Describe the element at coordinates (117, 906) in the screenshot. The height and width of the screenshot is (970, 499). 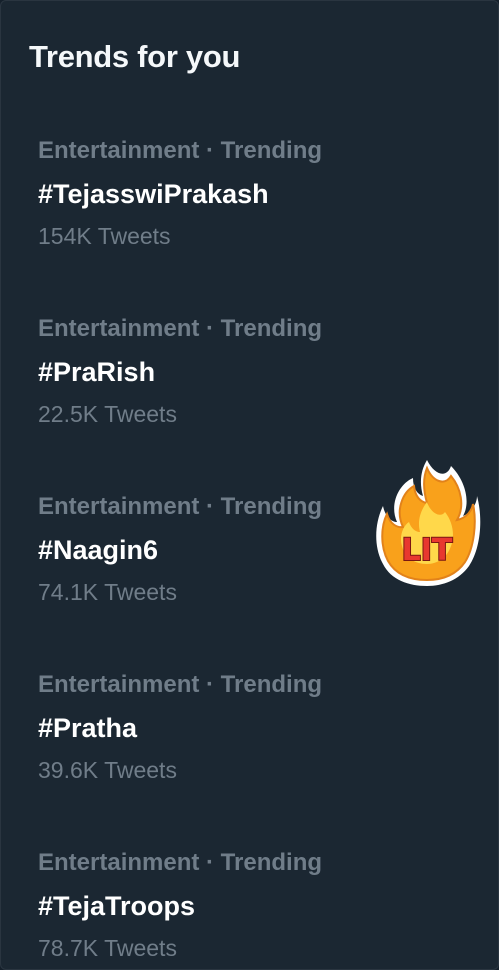
I see `trend-name: #TejaTroops` at that location.